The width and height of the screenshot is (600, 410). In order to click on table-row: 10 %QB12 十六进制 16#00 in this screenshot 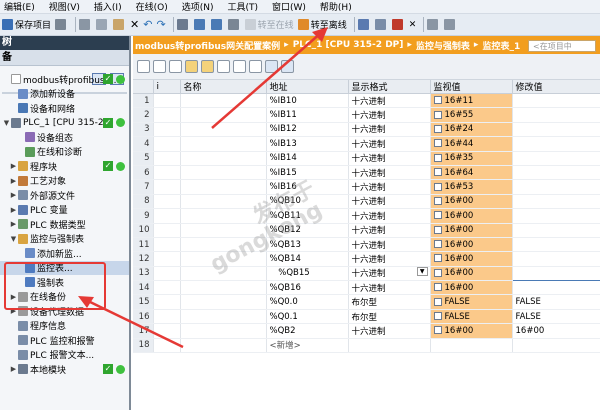, I will do `click(366, 230)`.